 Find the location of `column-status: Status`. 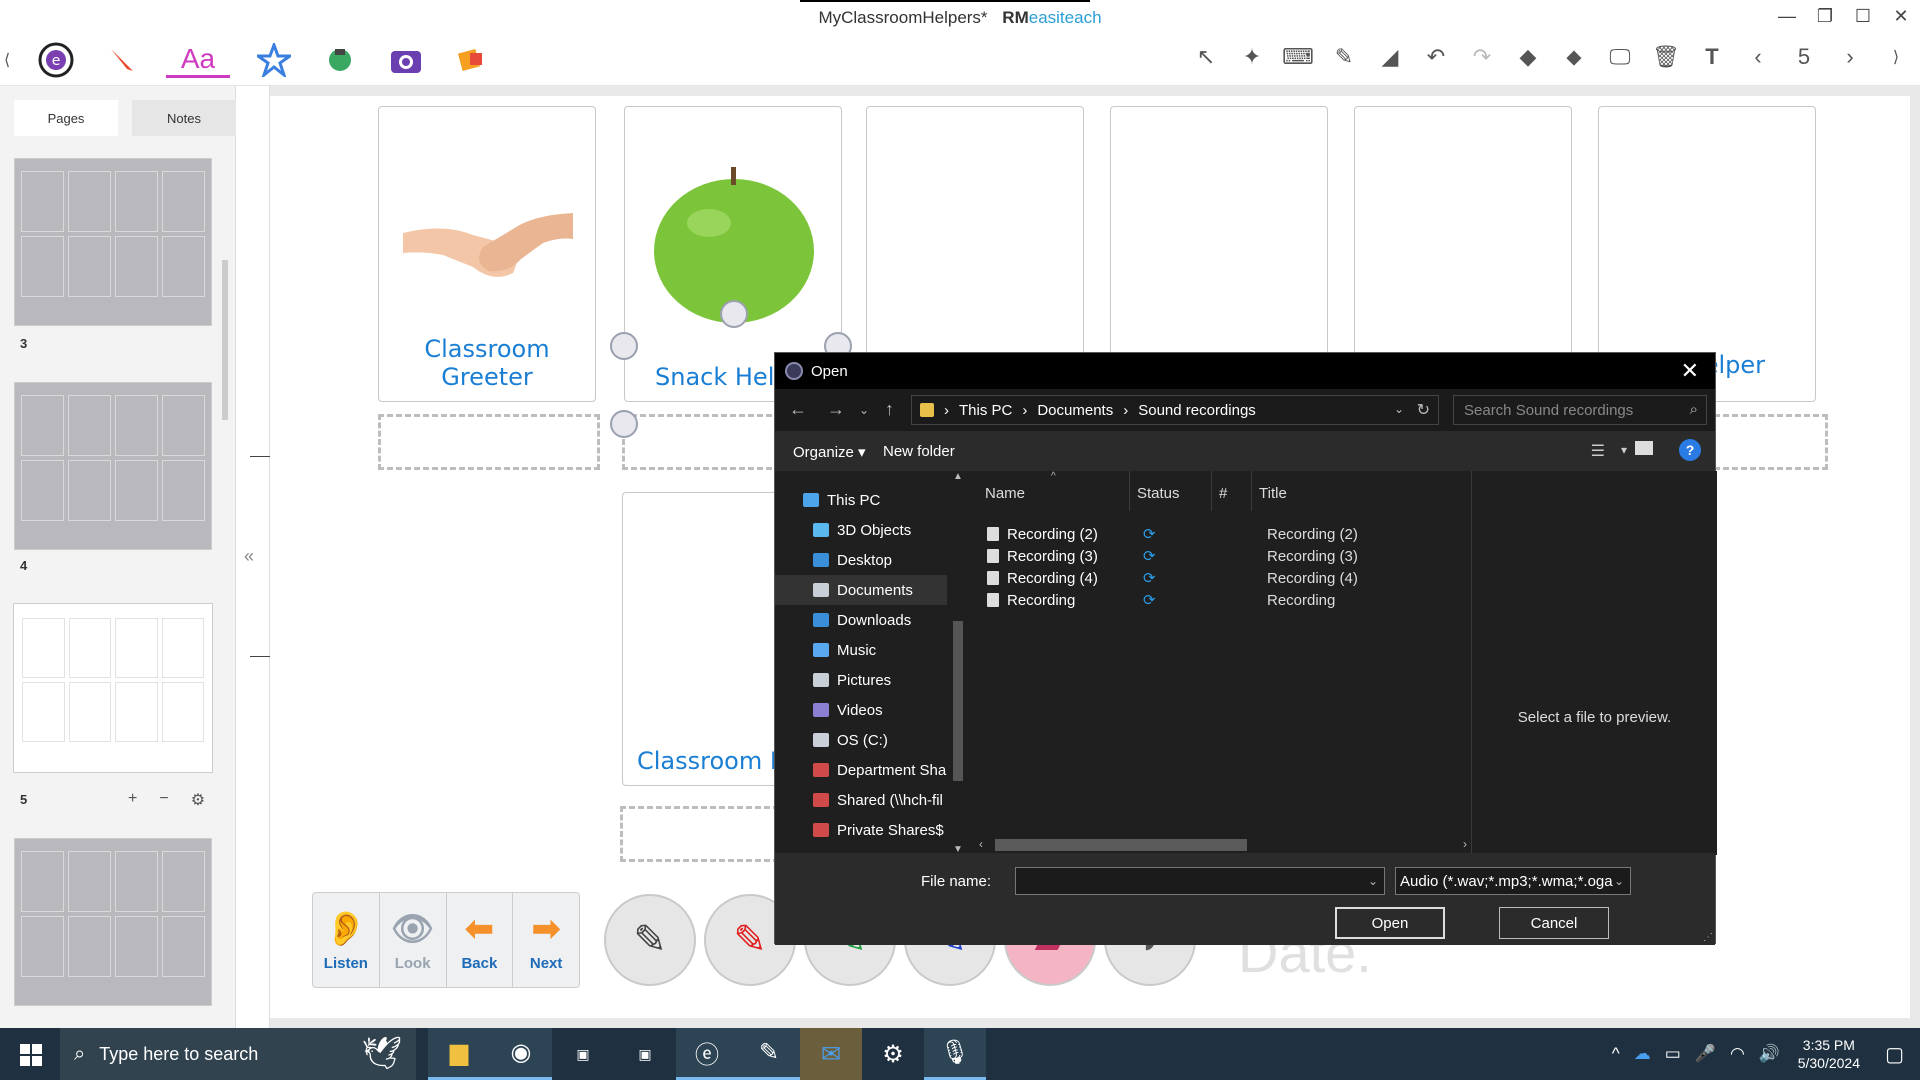

column-status: Status is located at coordinates (1158, 493).